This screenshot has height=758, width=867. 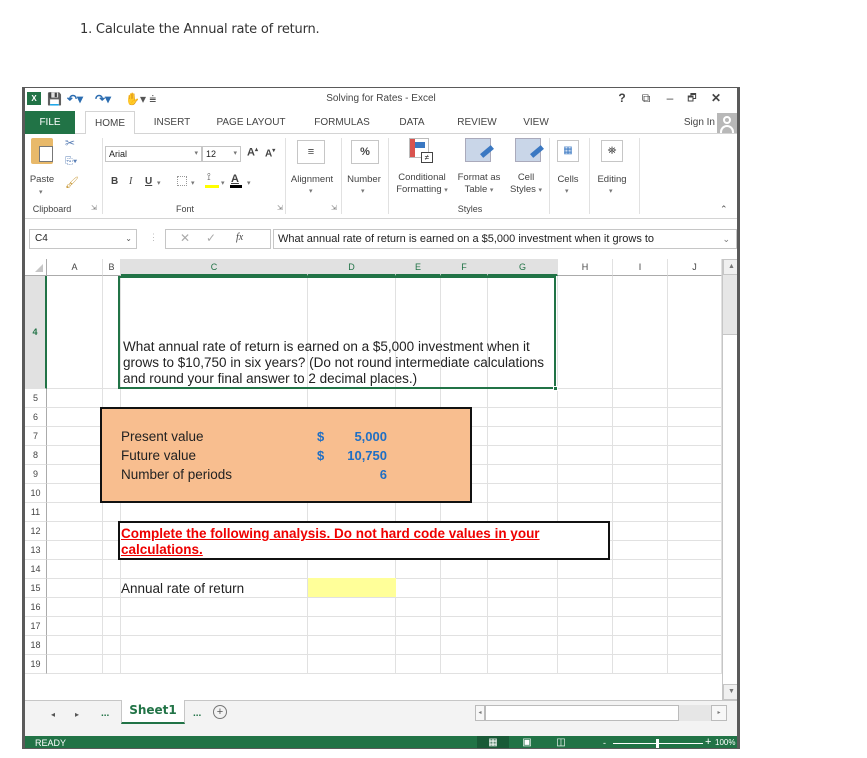 I want to click on sheet-prev-icon: ◂, so click(x=53, y=714).